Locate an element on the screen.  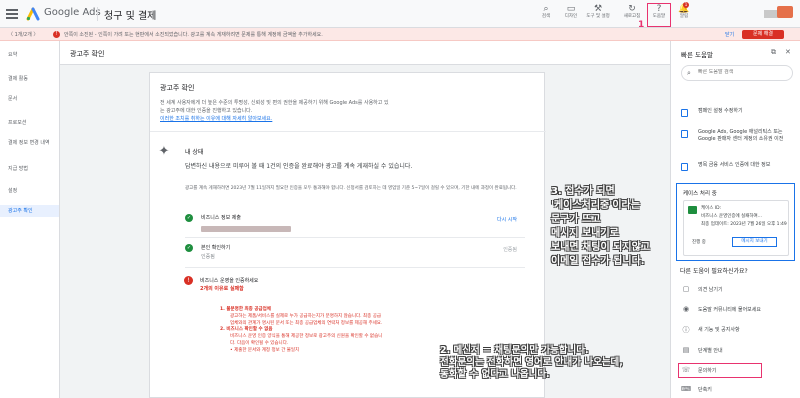
dismiss-button: 닫기 is located at coordinates (729, 34).